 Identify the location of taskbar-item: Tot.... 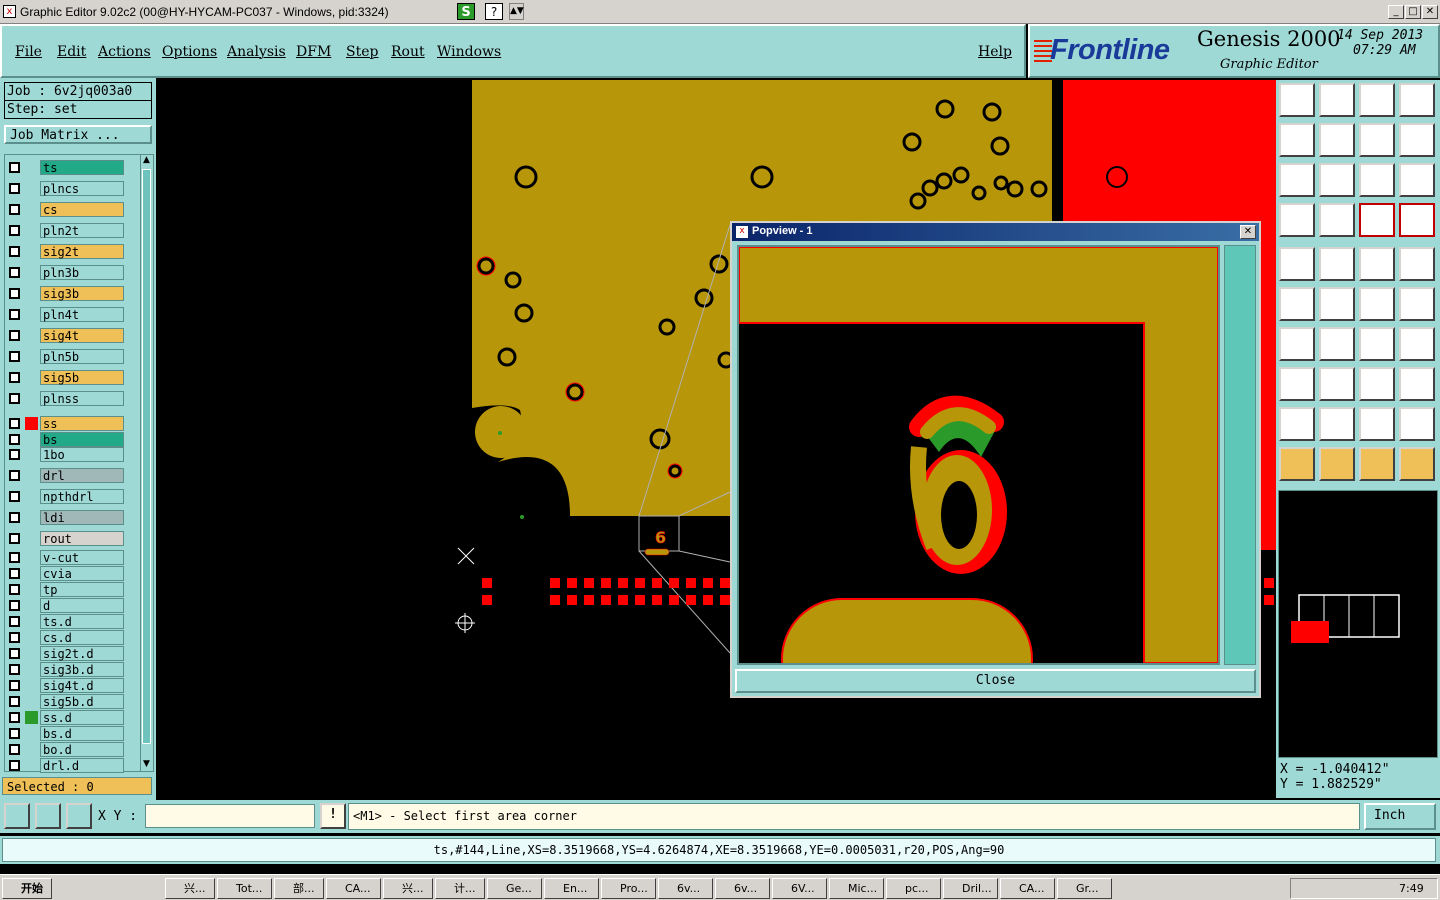
(244, 888).